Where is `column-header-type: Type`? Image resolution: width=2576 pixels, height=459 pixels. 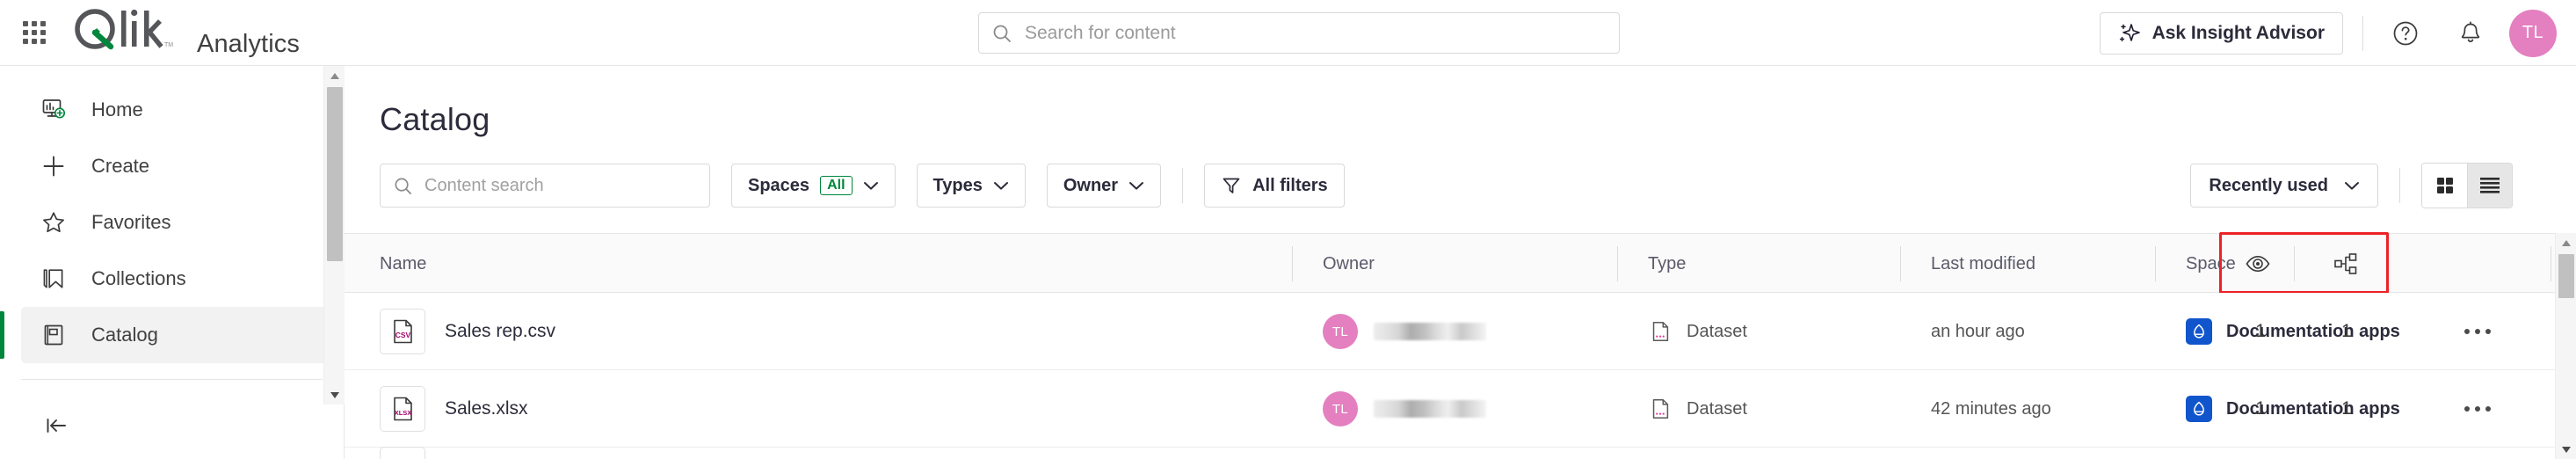 column-header-type: Type is located at coordinates (1667, 264).